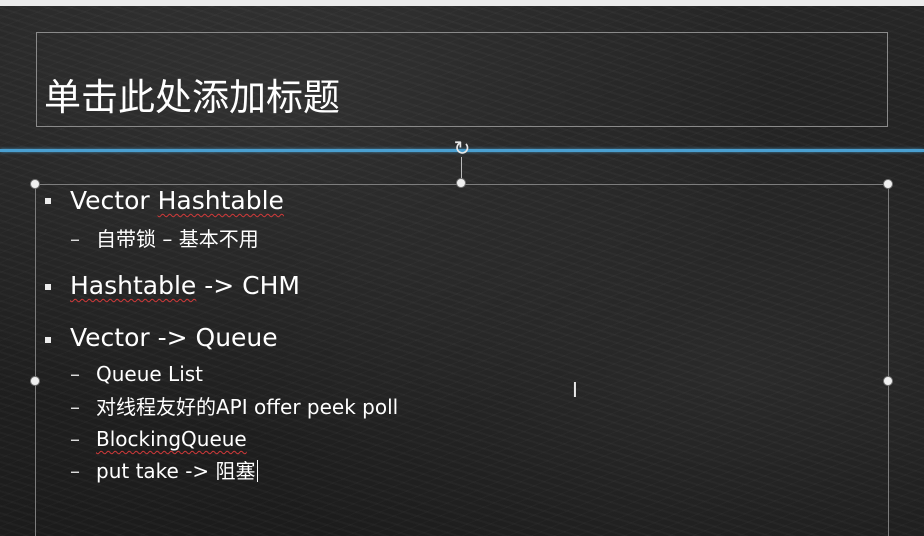  What do you see at coordinates (164, 239) in the screenshot?
I see `sub-list-item: – 自带锁 – 基本不用` at bounding box center [164, 239].